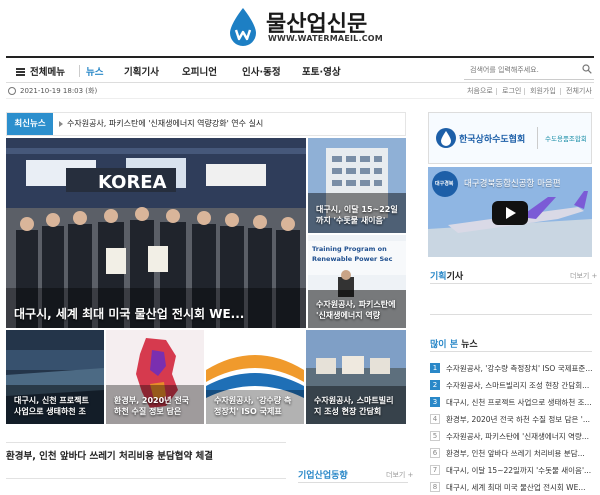  What do you see at coordinates (255, 377) in the screenshot?
I see `bottom-story-tile: 수자원공사, '강수량 측정장치' ISO 국제표` at bounding box center [255, 377].